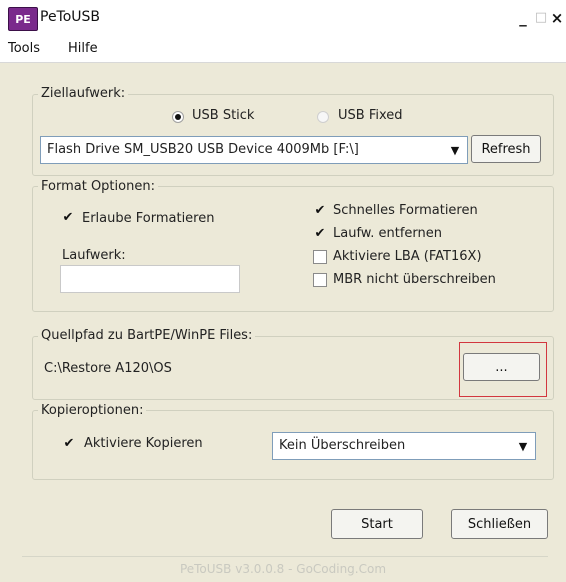 The width and height of the screenshot is (566, 582). I want to click on minimize-button: _, so click(523, 18).